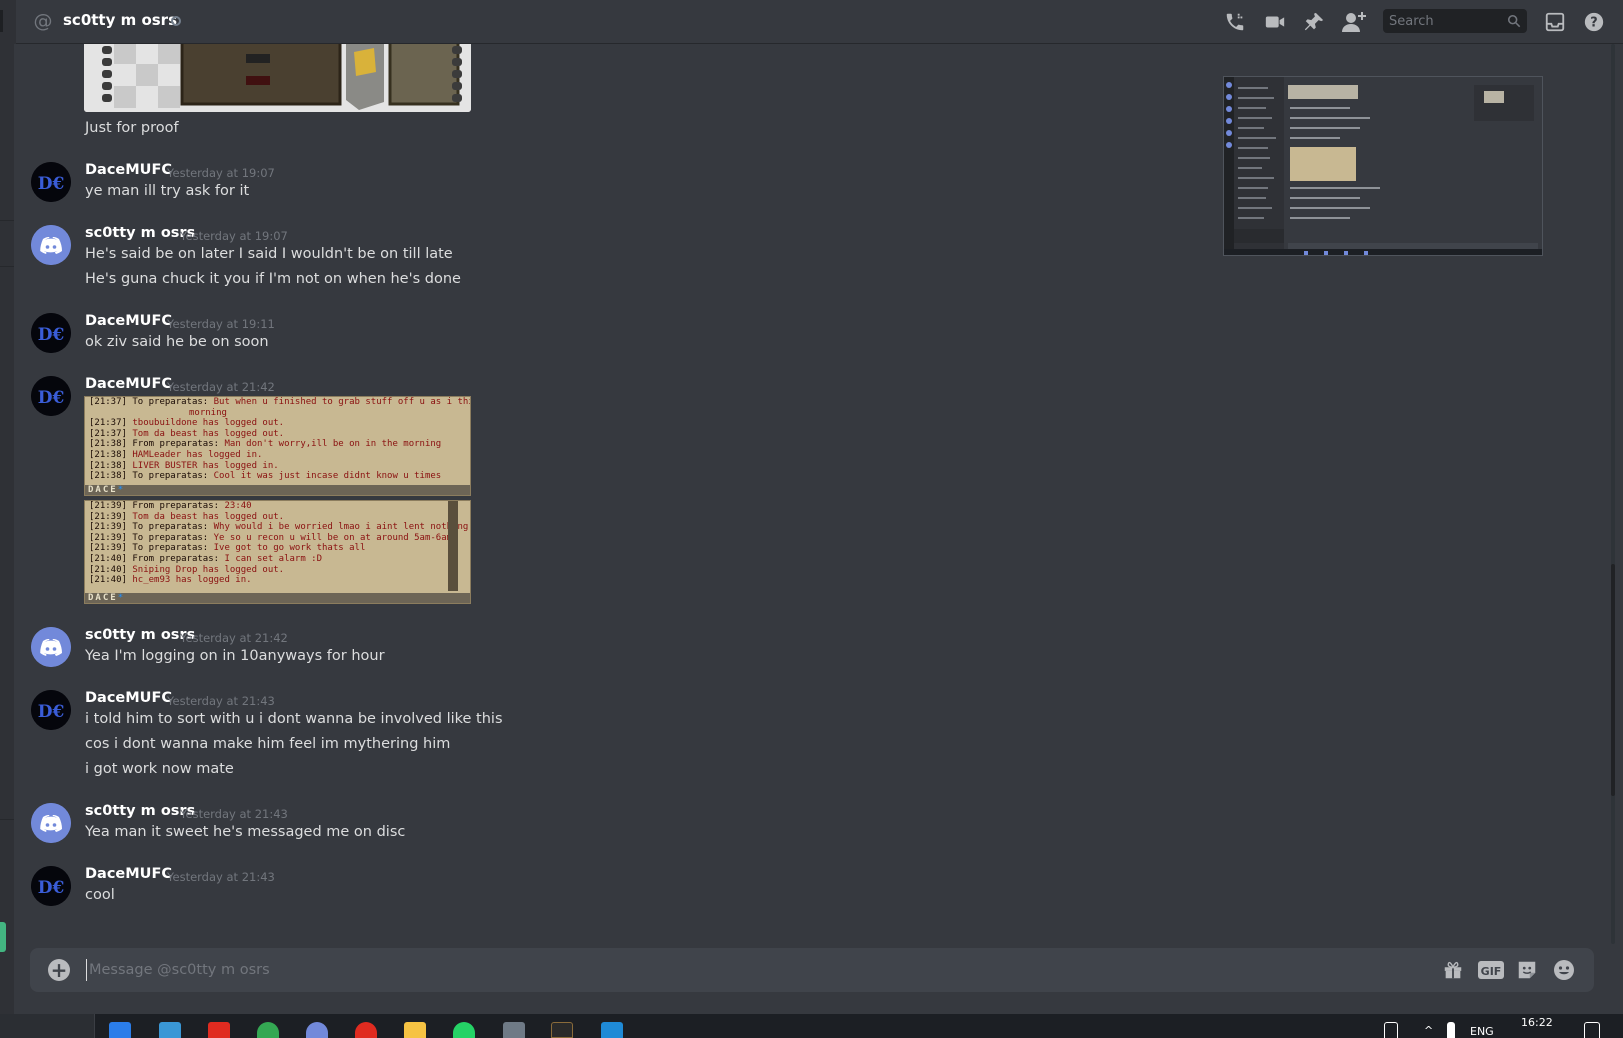 The height and width of the screenshot is (1038, 1623). Describe the element at coordinates (1537, 1022) in the screenshot. I see `clock-time: 16:22` at that location.